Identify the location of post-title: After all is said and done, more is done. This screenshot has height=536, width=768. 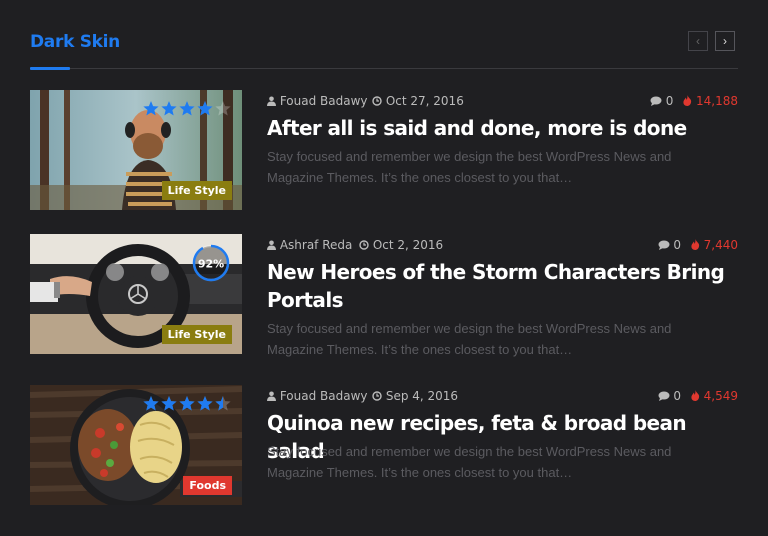
(502, 128).